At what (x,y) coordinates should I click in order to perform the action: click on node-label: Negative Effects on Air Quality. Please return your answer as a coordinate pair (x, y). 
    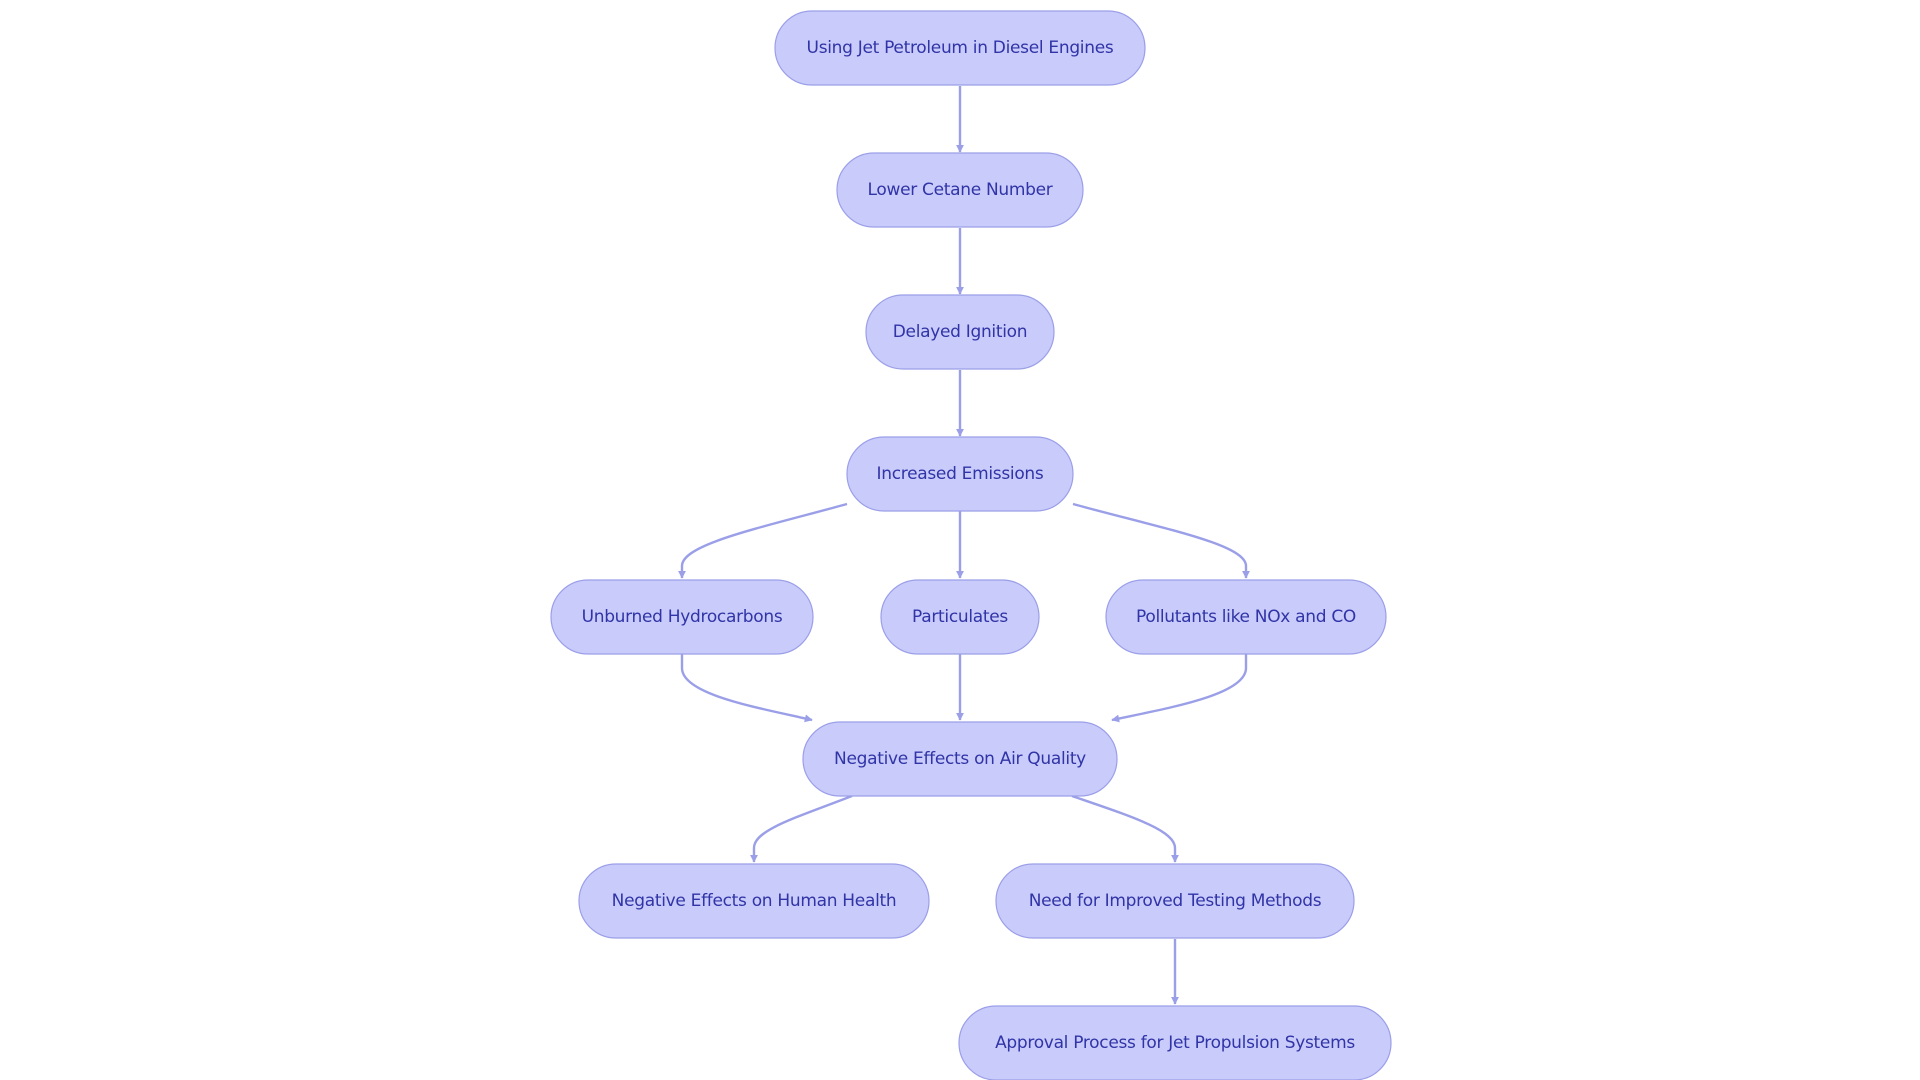
    Looking at the image, I should click on (960, 759).